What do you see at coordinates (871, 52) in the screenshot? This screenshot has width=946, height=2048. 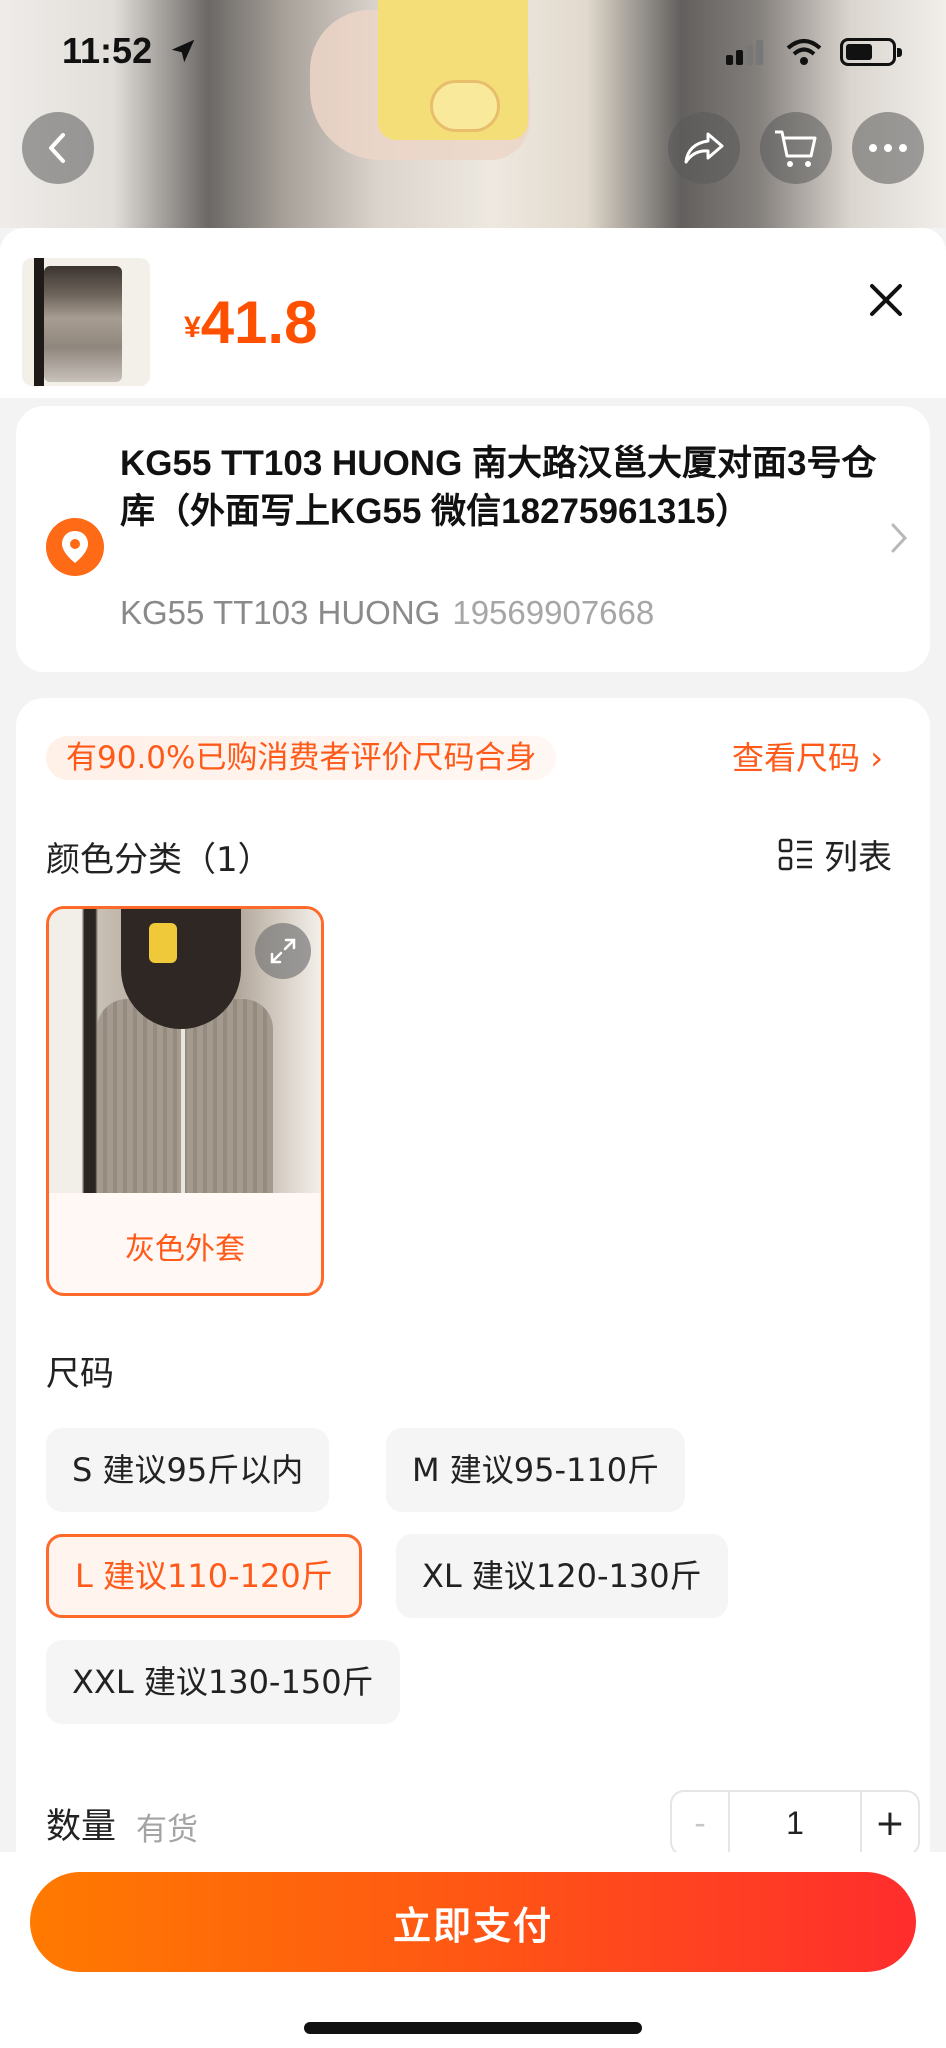 I see `battery-icon` at bounding box center [871, 52].